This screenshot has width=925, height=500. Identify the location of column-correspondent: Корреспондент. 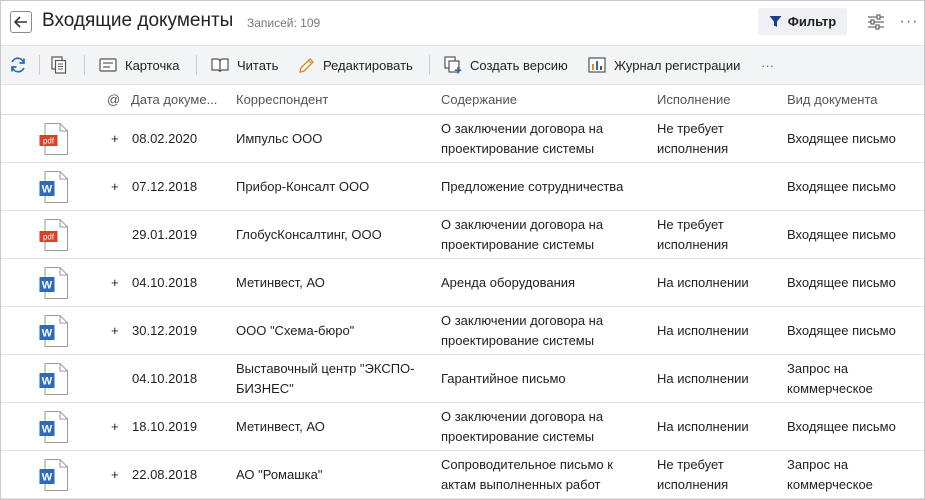
(282, 99).